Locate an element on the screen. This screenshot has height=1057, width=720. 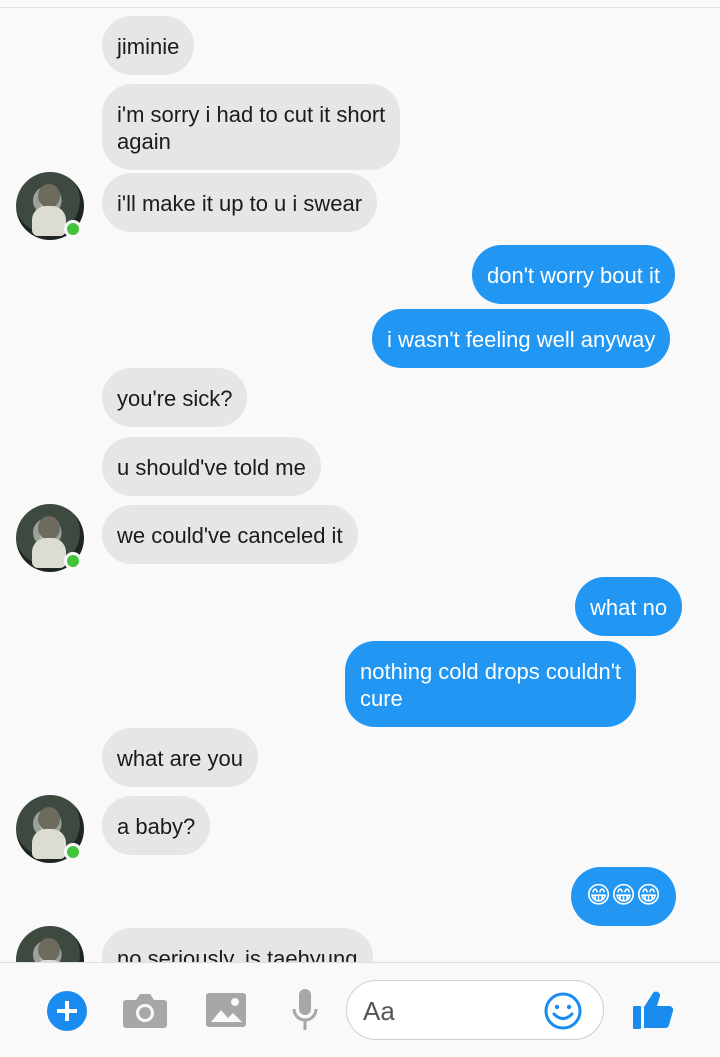
message-text: you're sick? is located at coordinates (175, 398).